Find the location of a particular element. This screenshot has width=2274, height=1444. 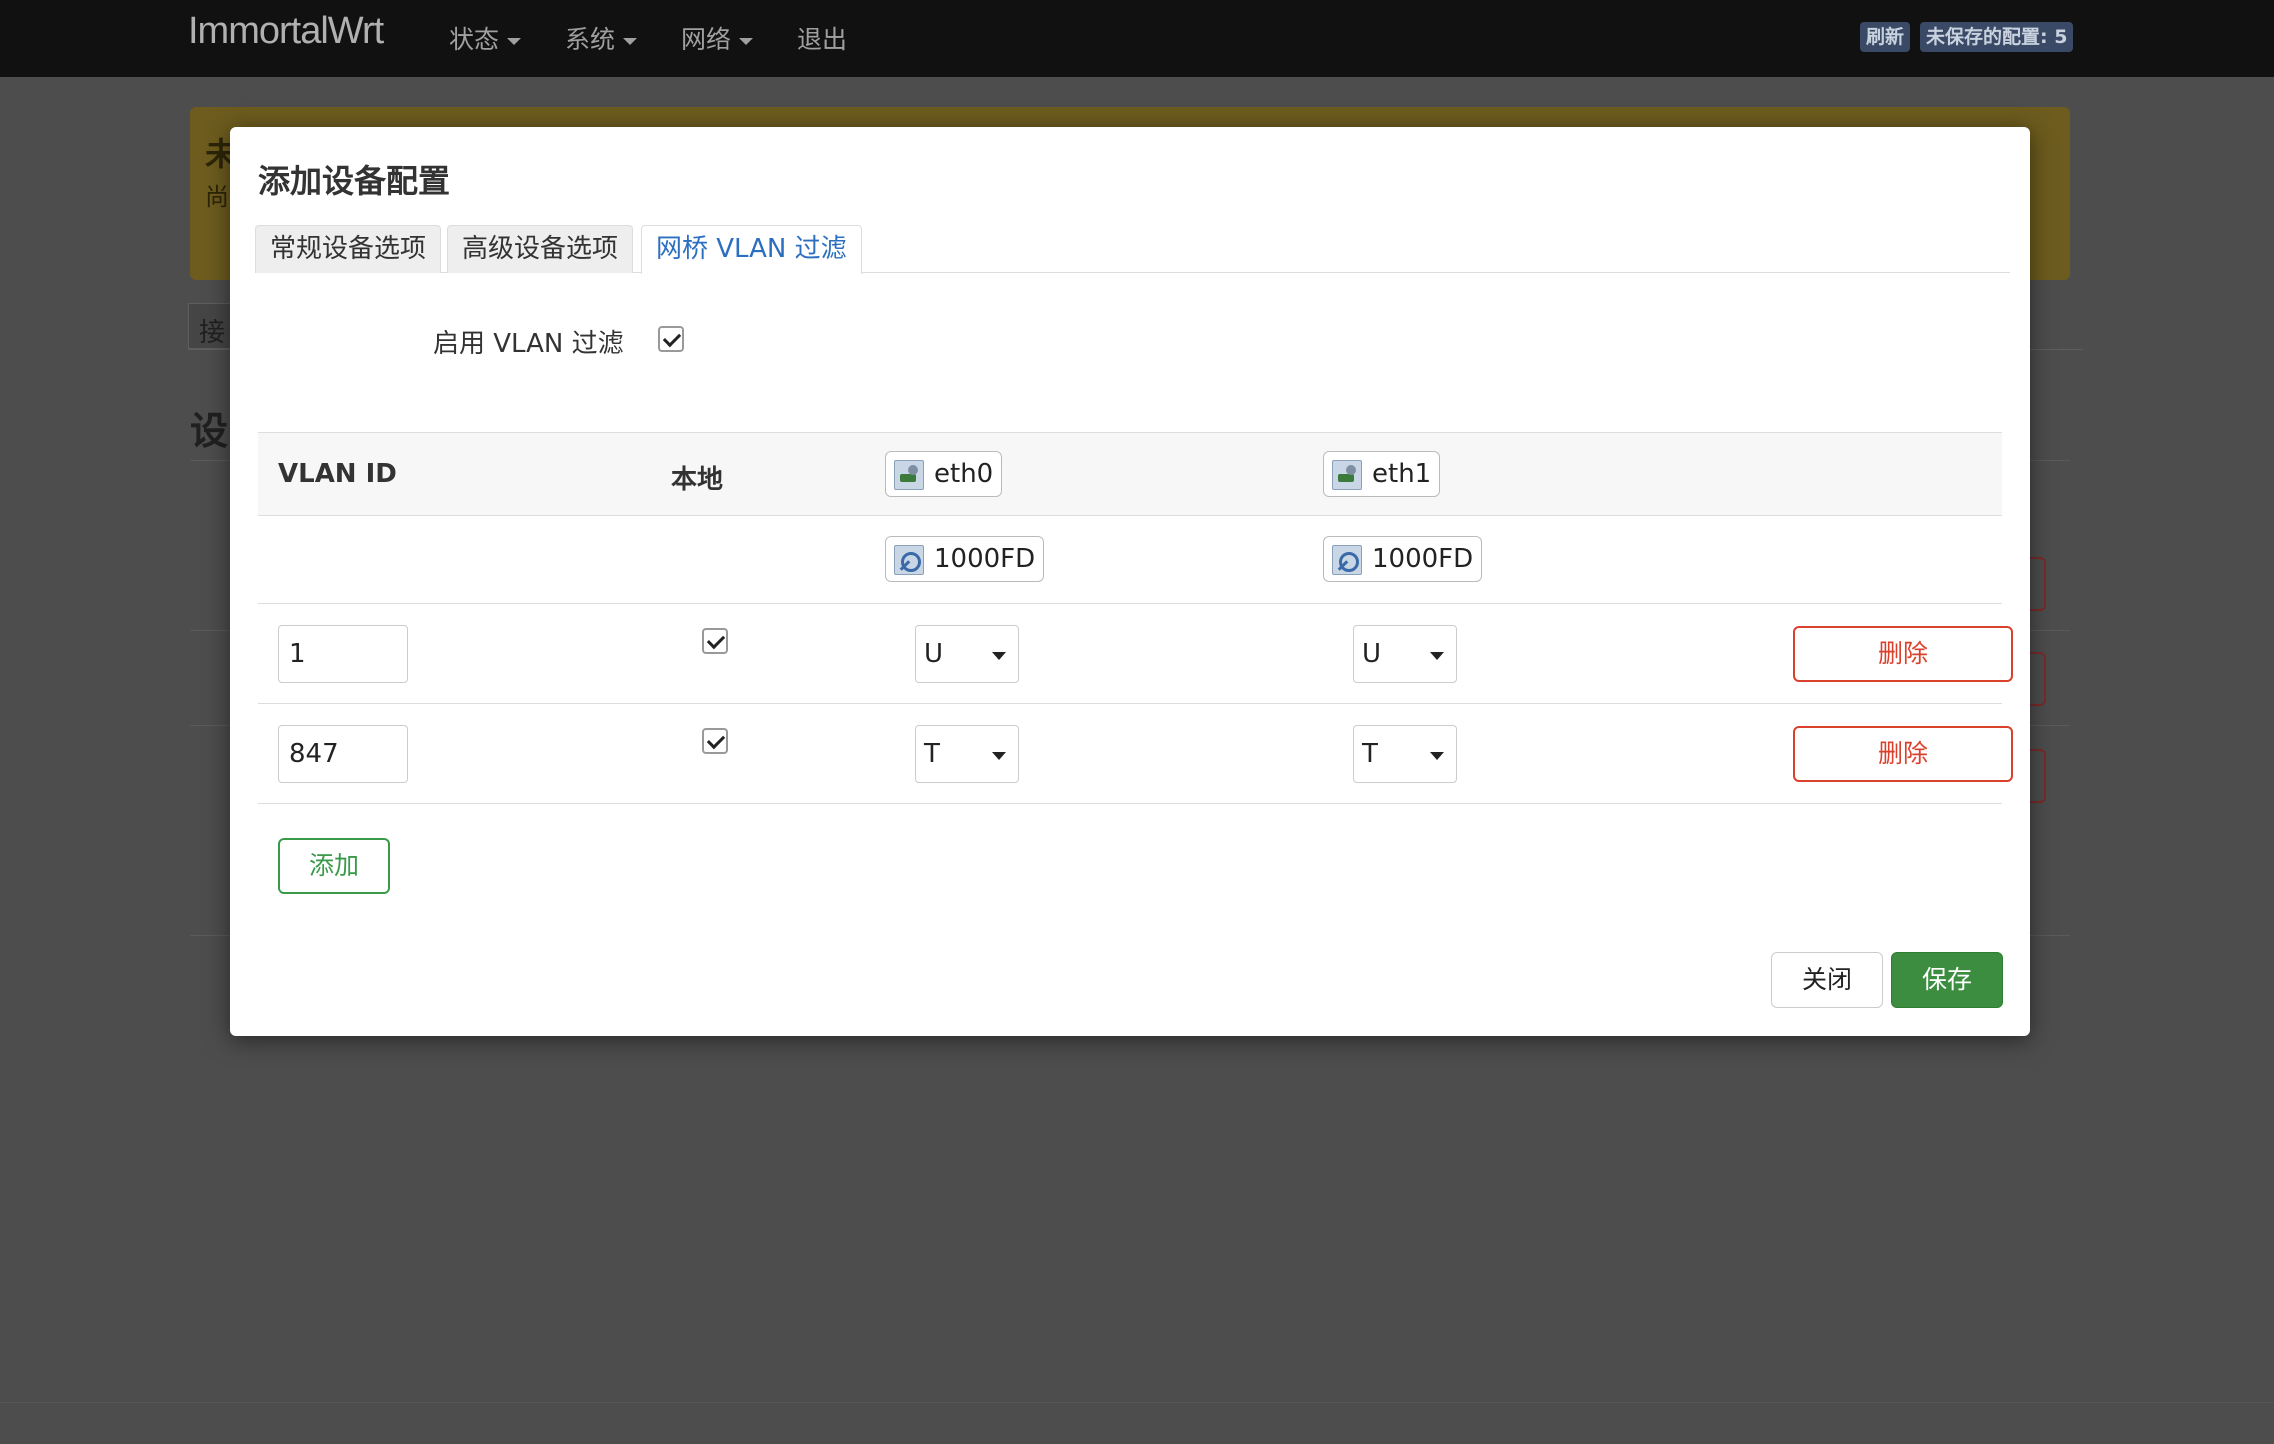

device-eth0-header: eth0 is located at coordinates (944, 474).